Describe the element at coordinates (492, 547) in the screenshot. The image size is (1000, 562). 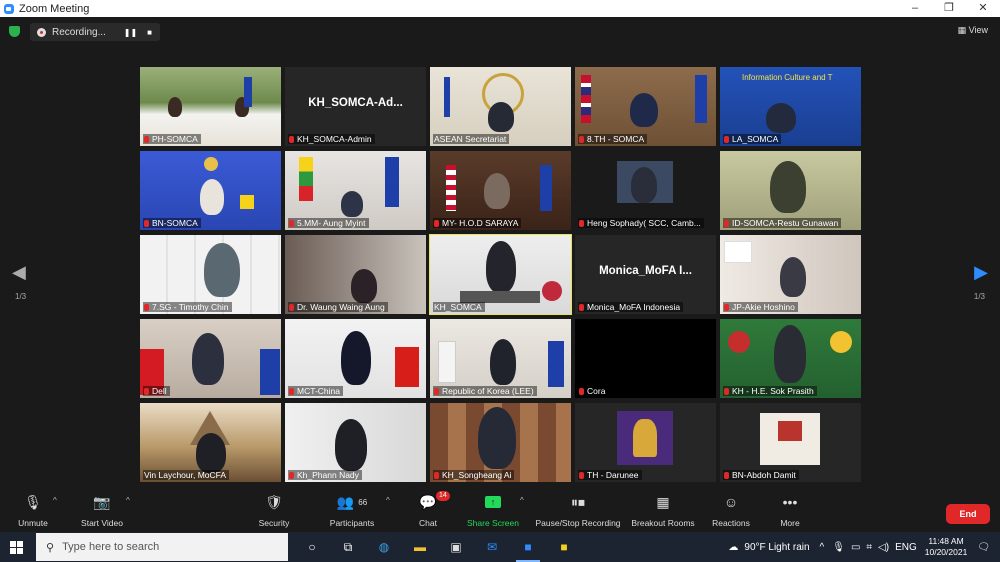
I see `mail-icon: ✉` at that location.